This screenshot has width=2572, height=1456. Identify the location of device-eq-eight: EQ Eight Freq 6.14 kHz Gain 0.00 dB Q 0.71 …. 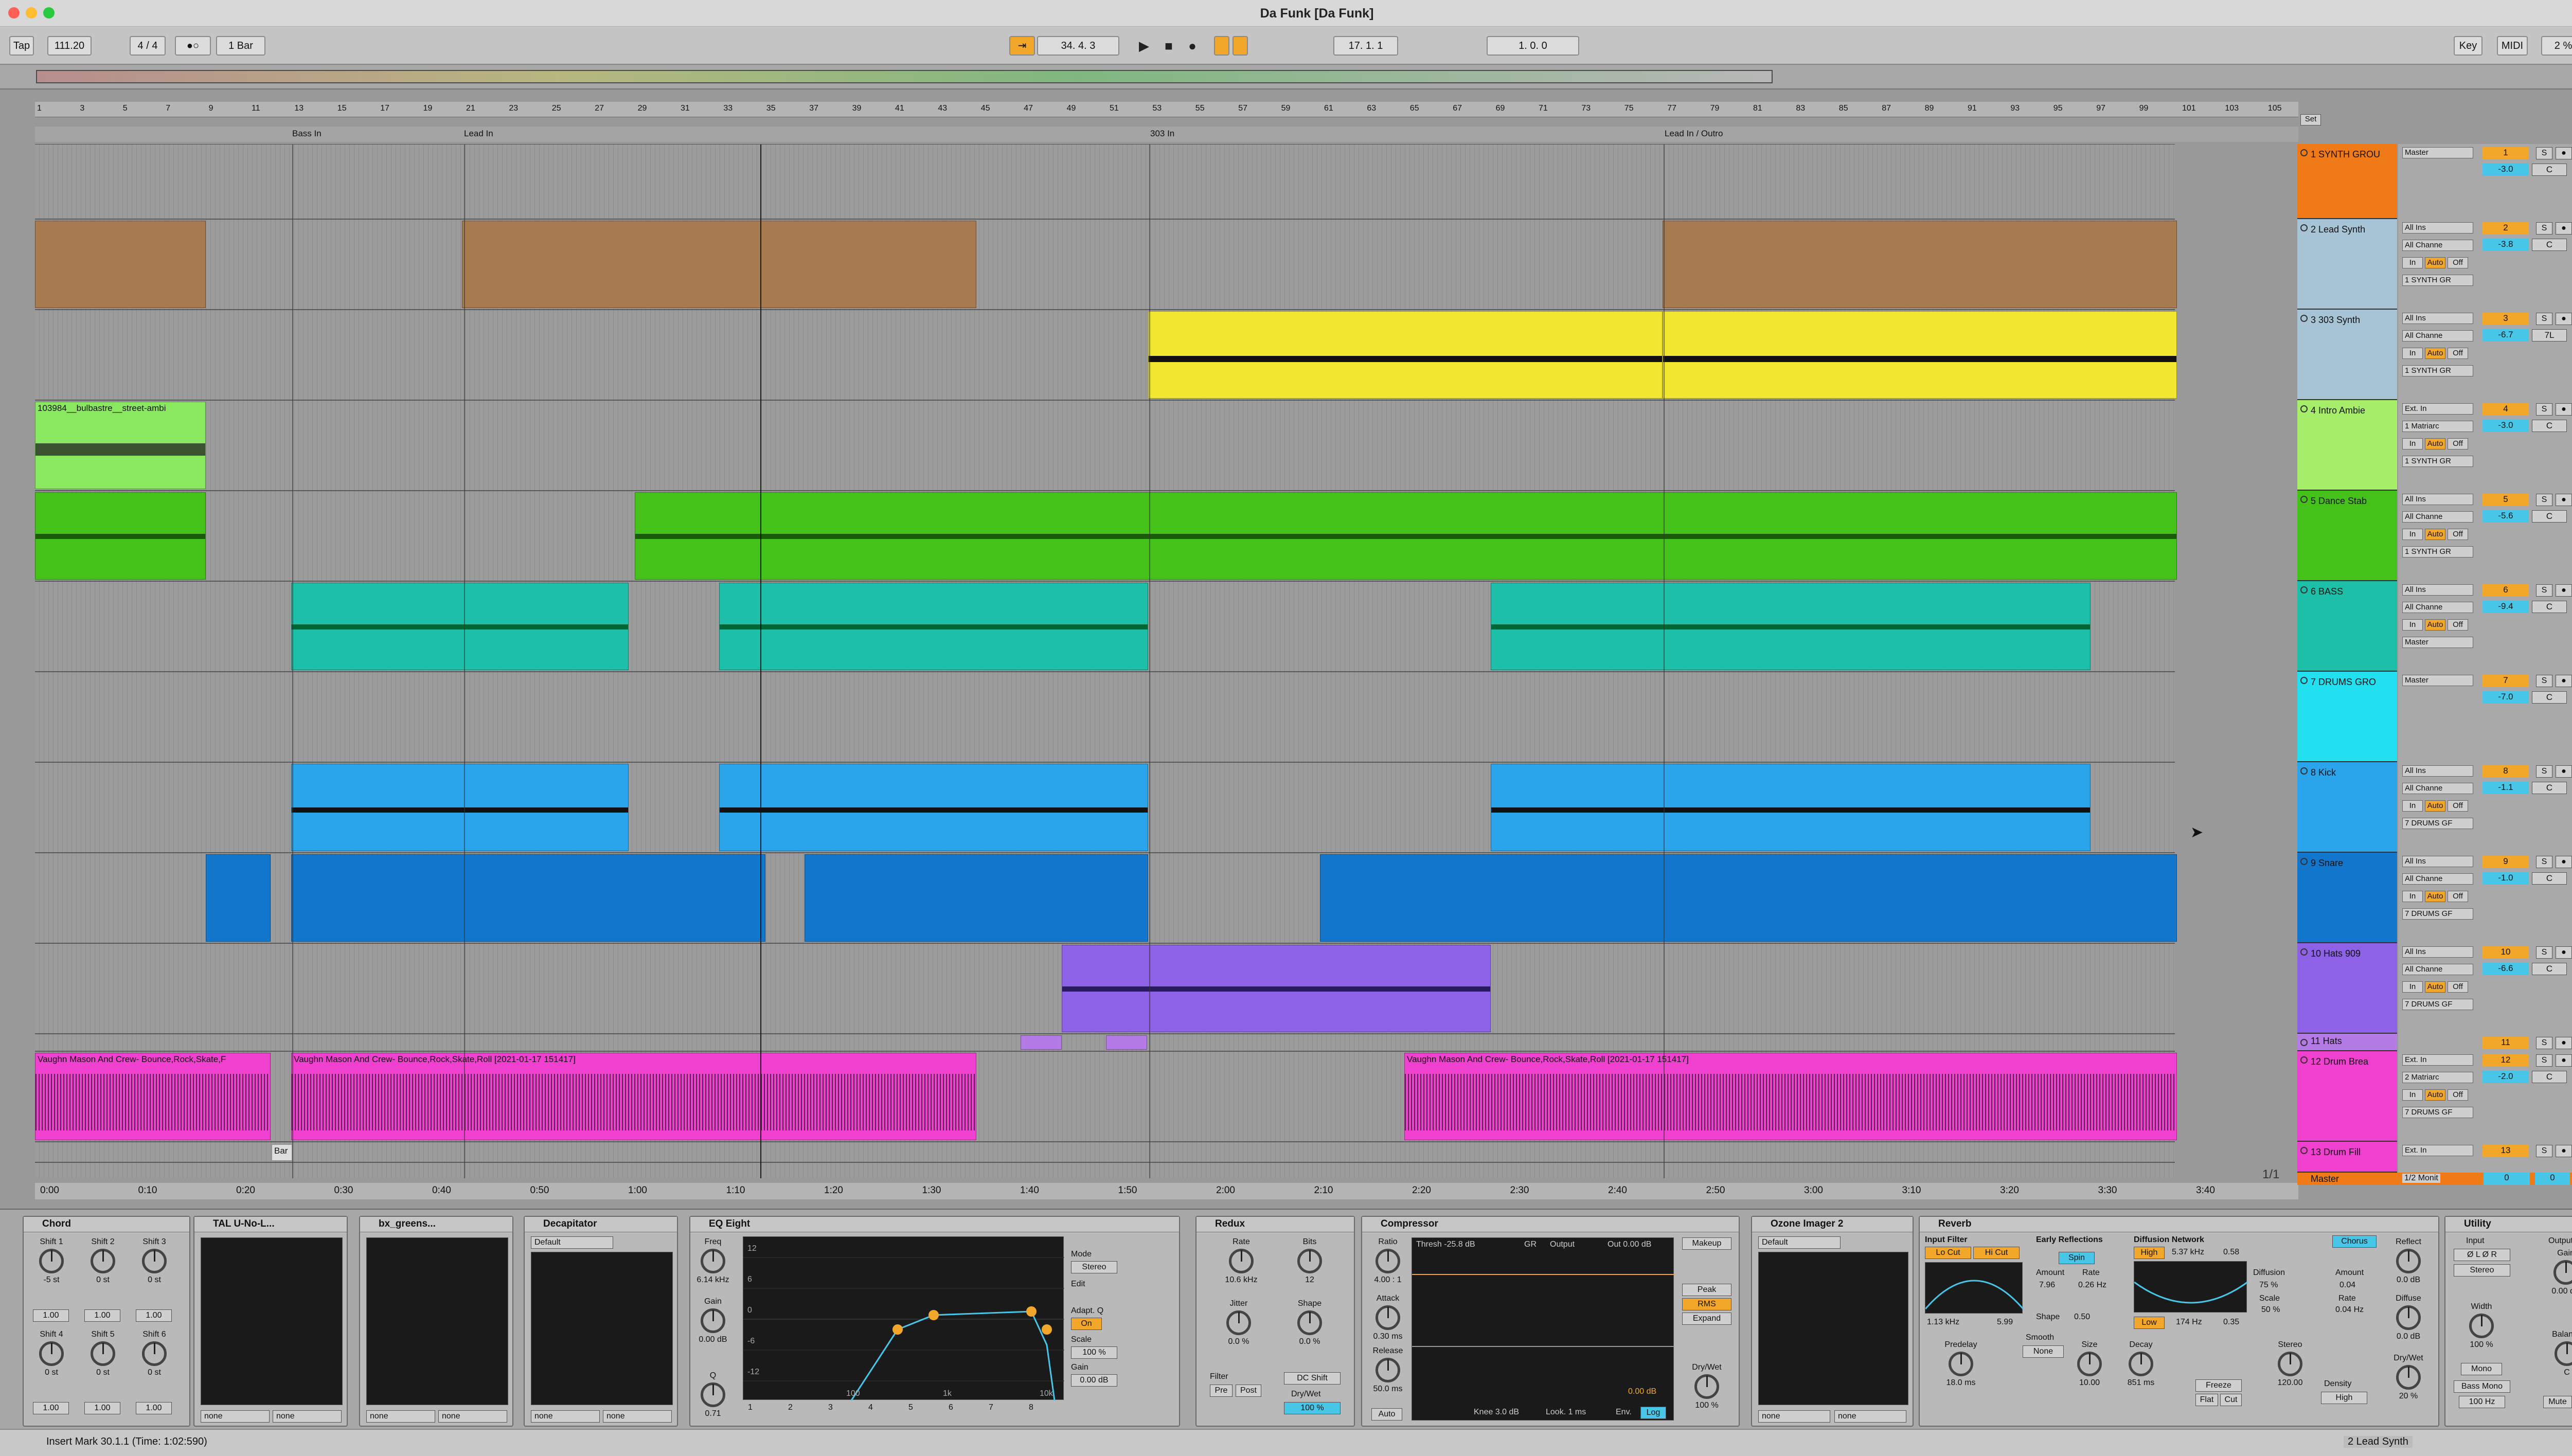
(934, 1321).